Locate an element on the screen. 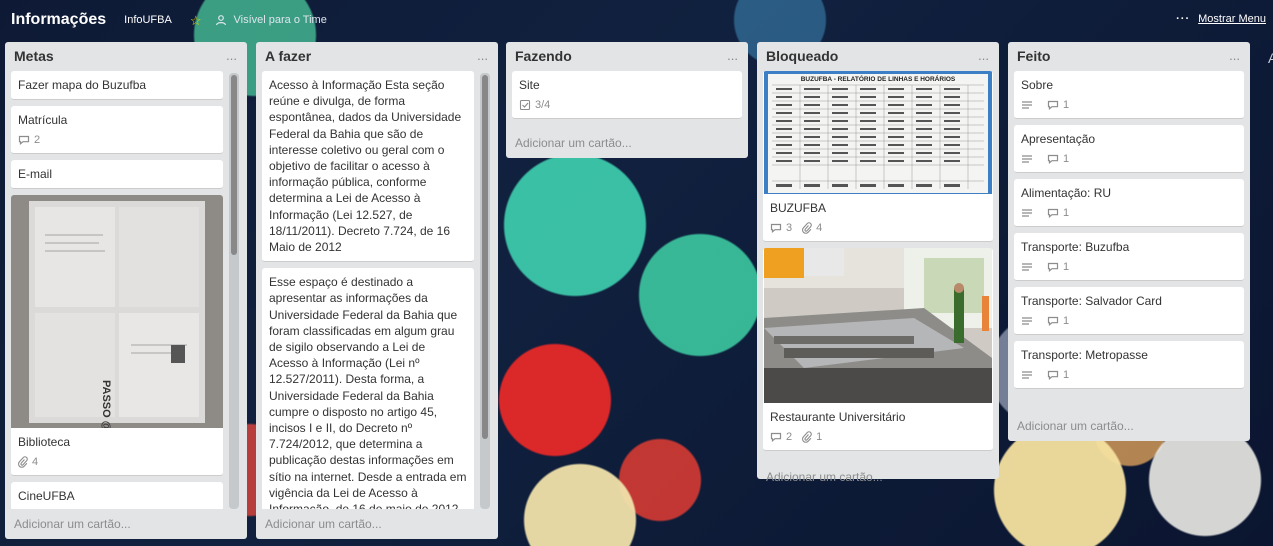  card: Alimentação: RU 1 is located at coordinates (1129, 203).